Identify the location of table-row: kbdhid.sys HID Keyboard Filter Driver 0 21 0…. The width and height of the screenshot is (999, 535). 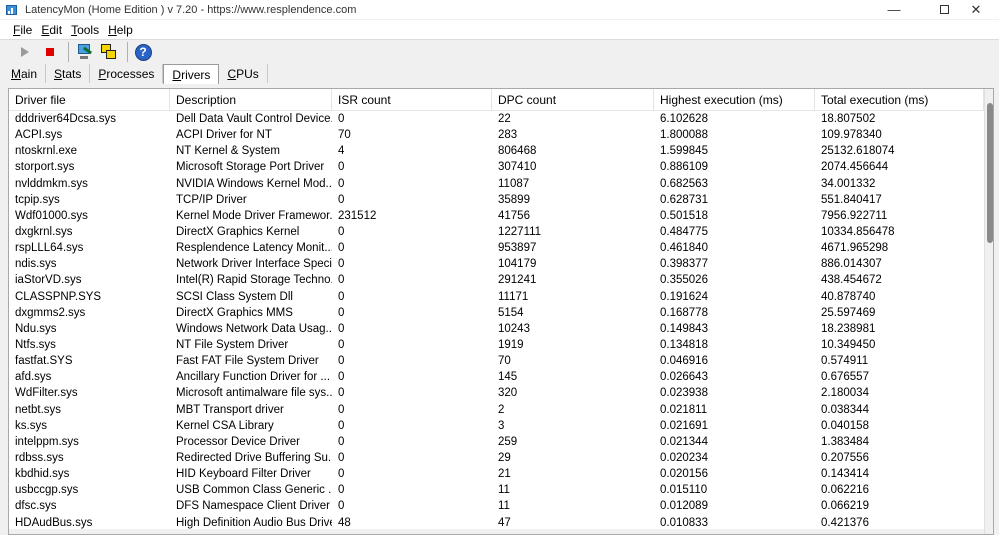
(496, 474).